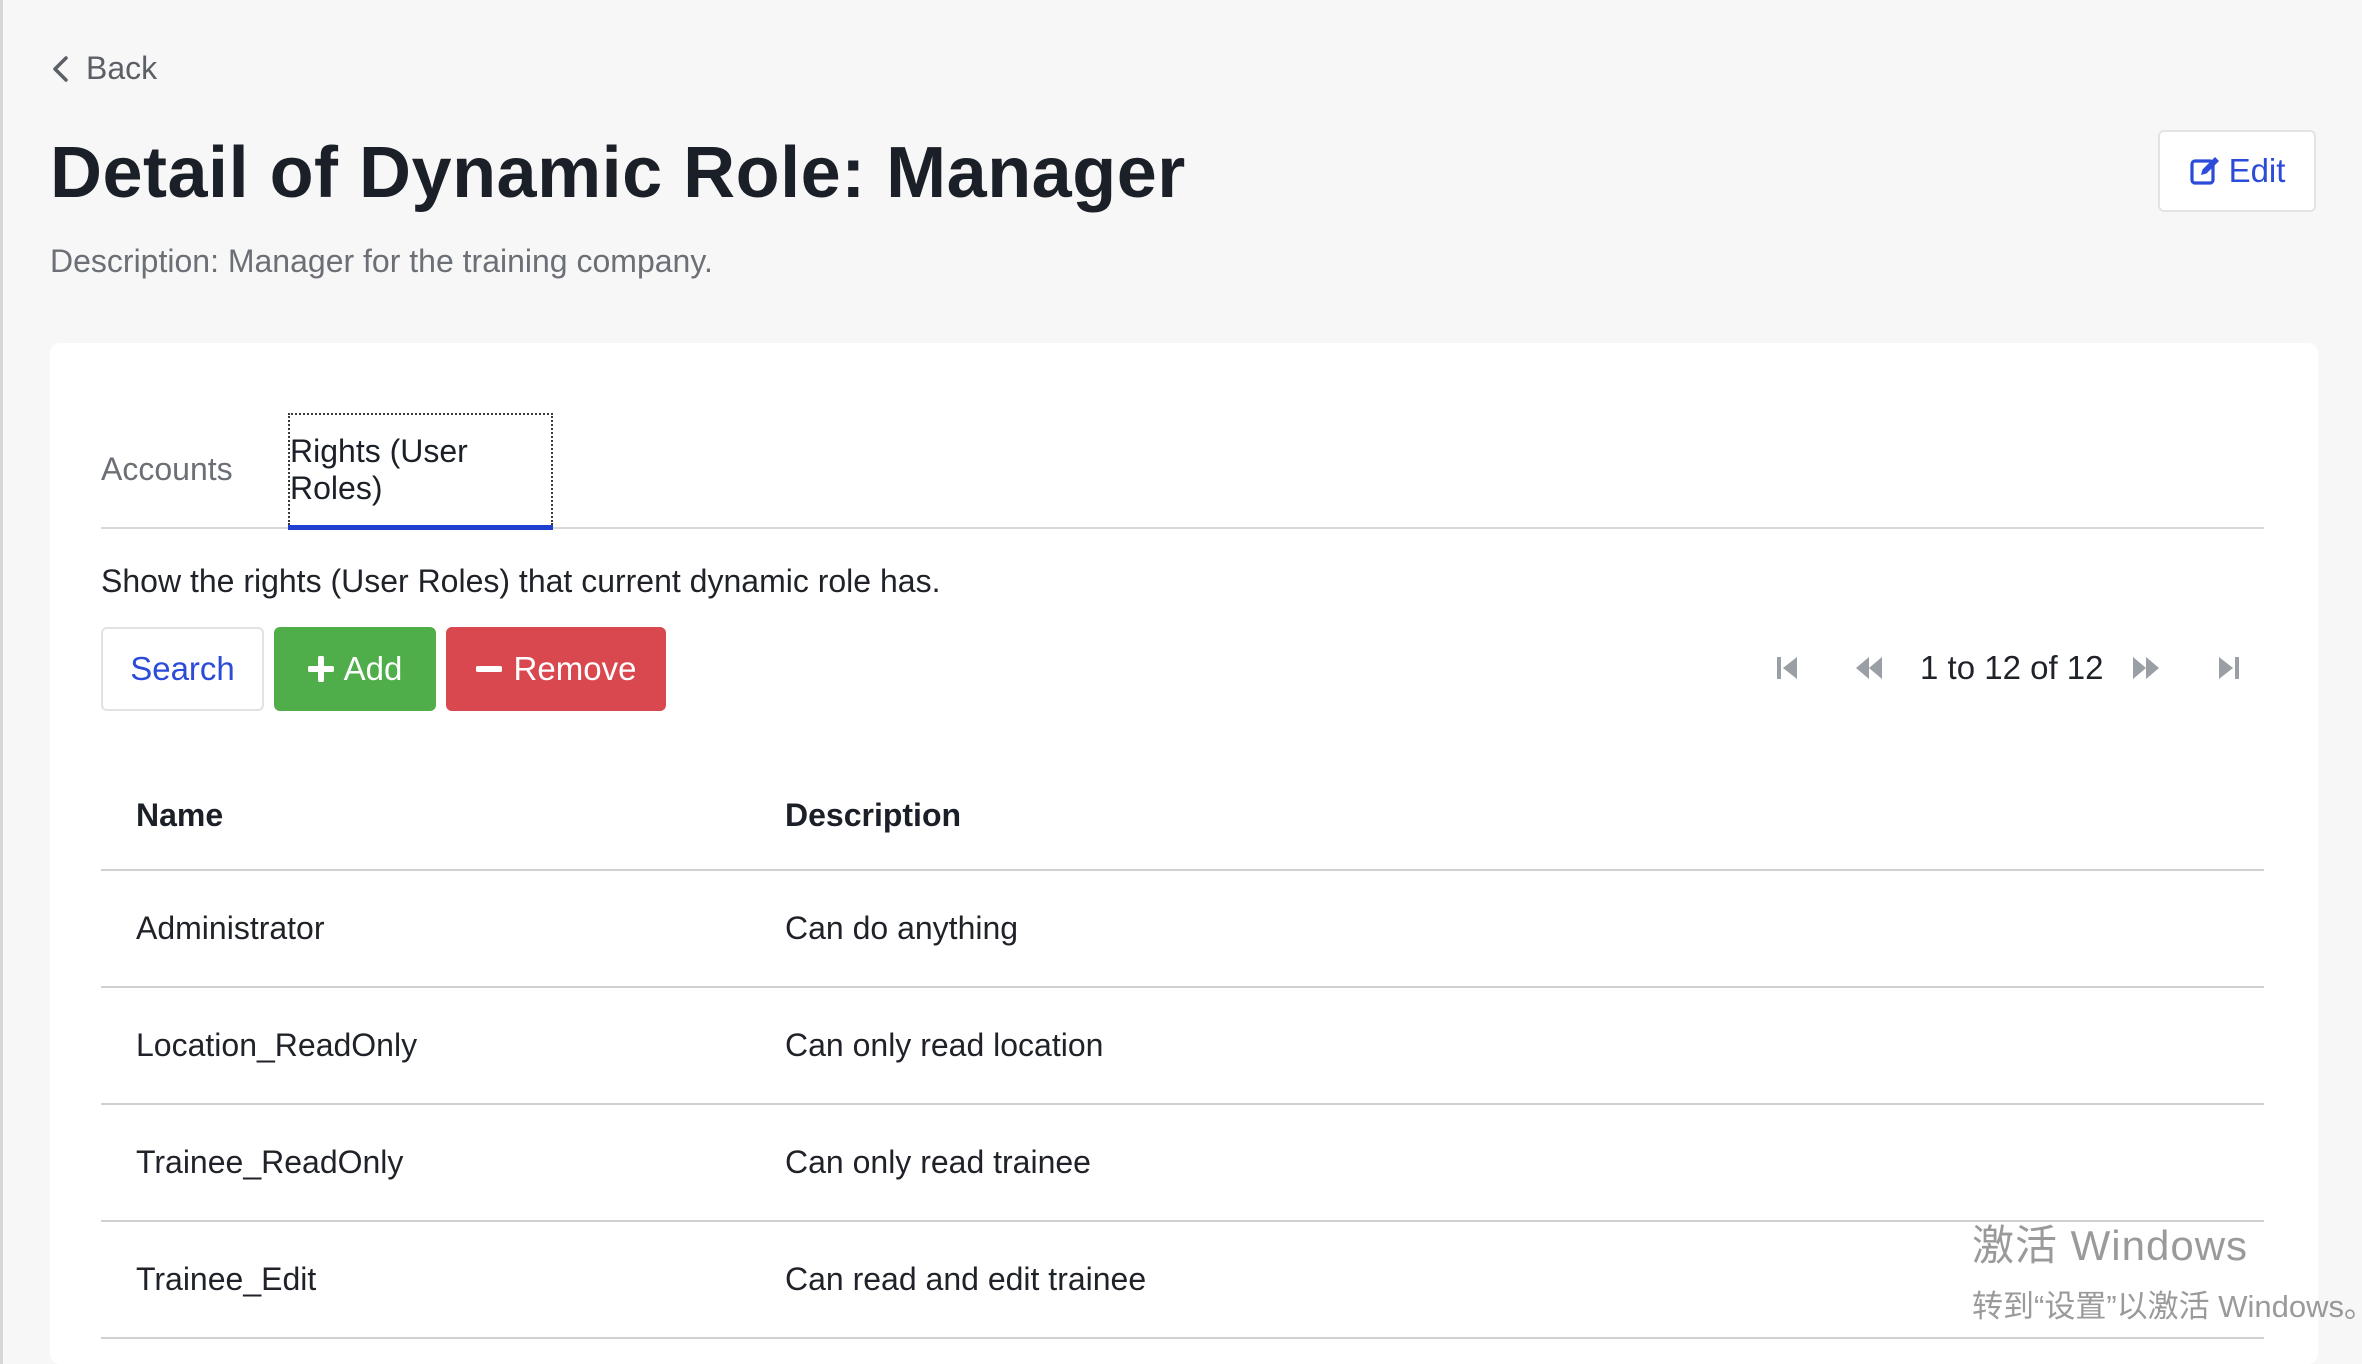  I want to click on search-button: Search, so click(182, 669).